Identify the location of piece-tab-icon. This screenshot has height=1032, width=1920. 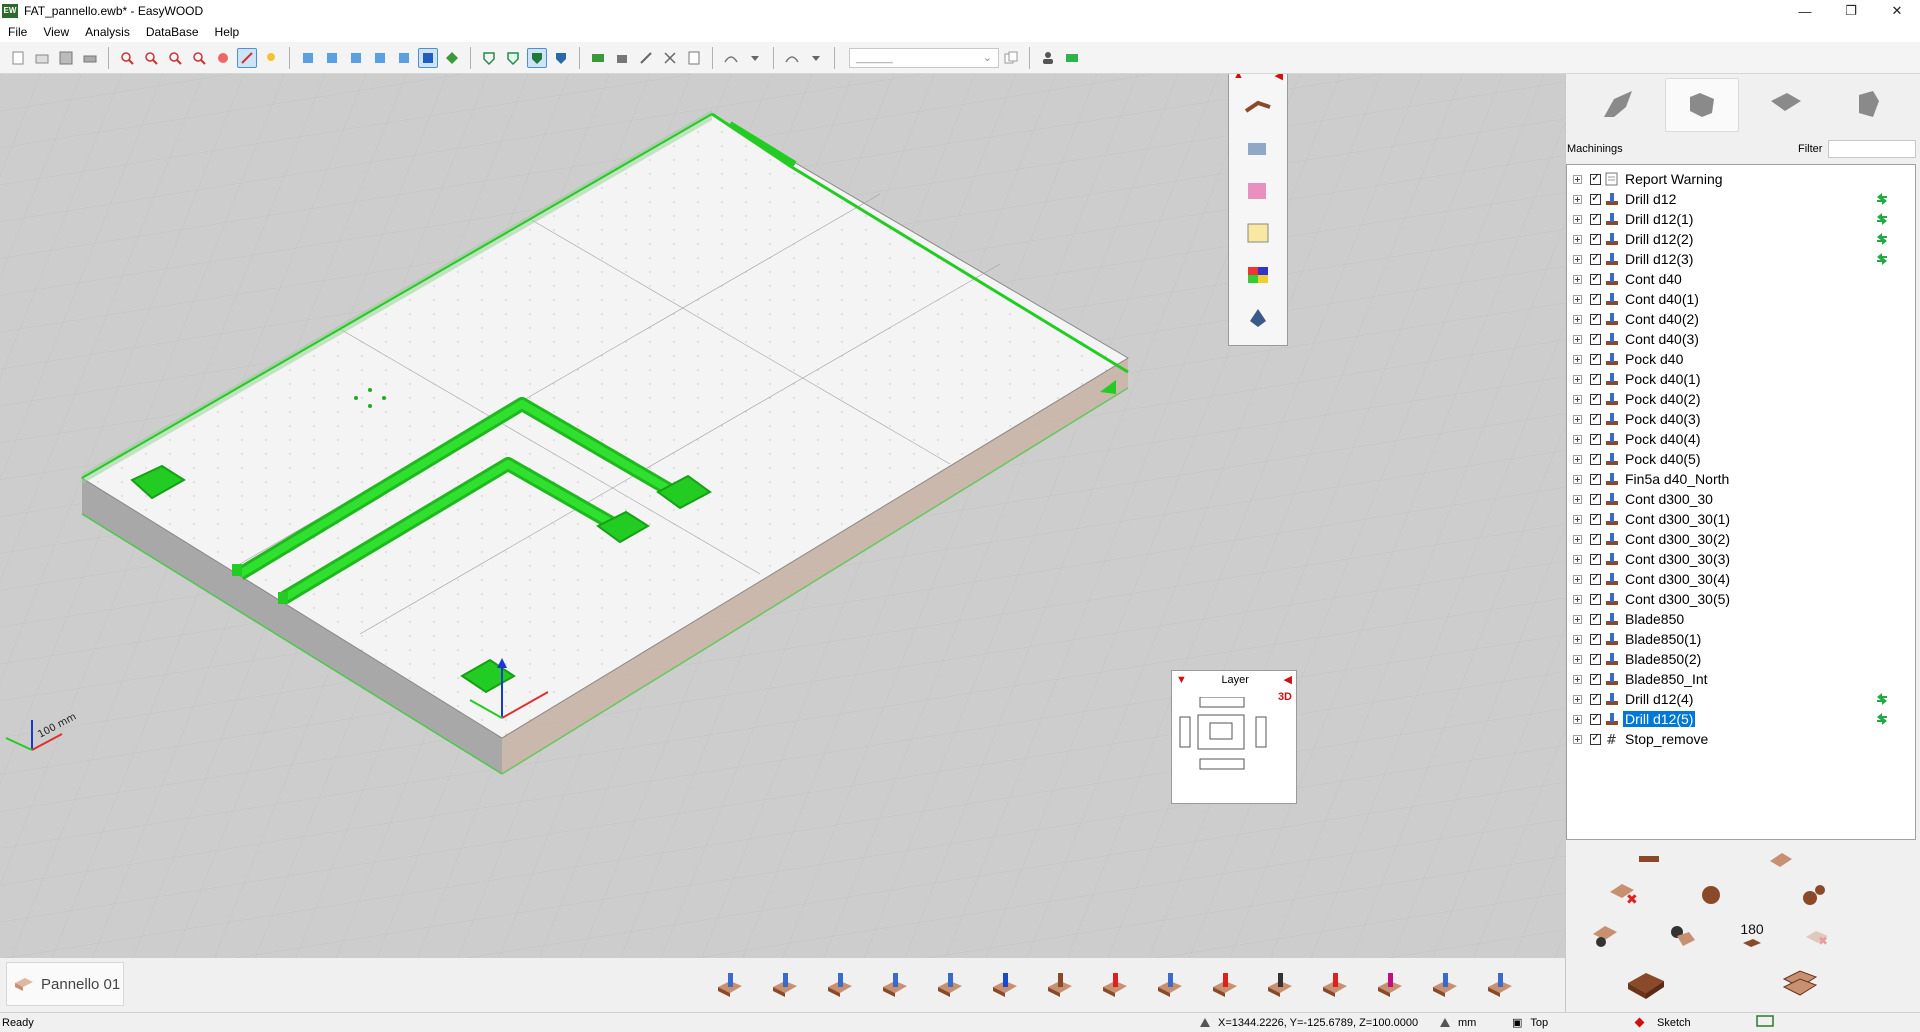
(1785, 105).